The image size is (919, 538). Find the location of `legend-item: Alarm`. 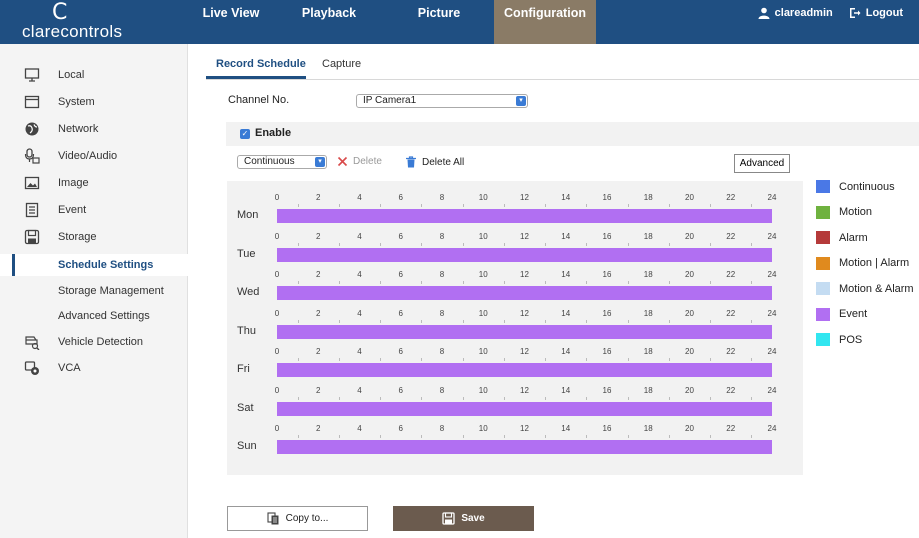

legend-item: Alarm is located at coordinates (842, 237).